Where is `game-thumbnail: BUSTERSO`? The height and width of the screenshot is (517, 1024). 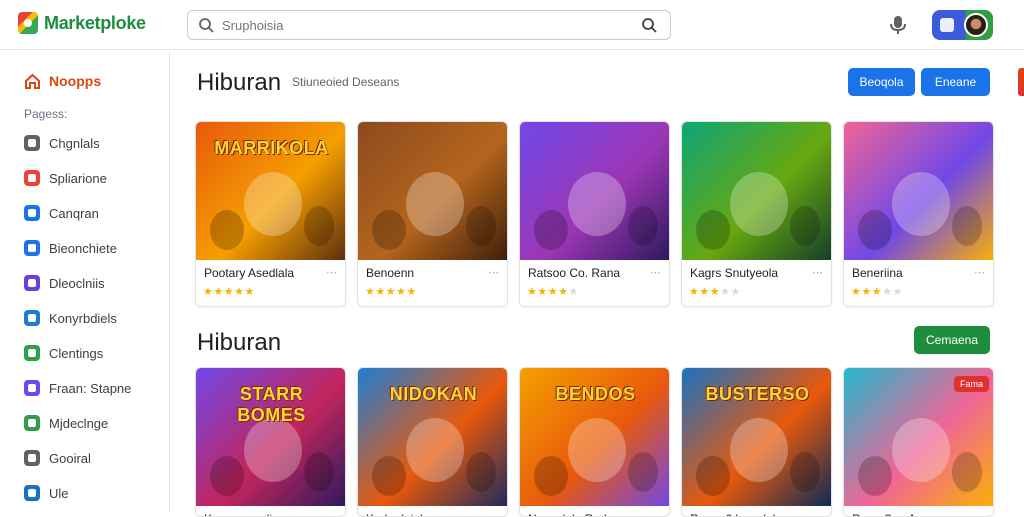
game-thumbnail: BUSTERSO is located at coordinates (756, 437).